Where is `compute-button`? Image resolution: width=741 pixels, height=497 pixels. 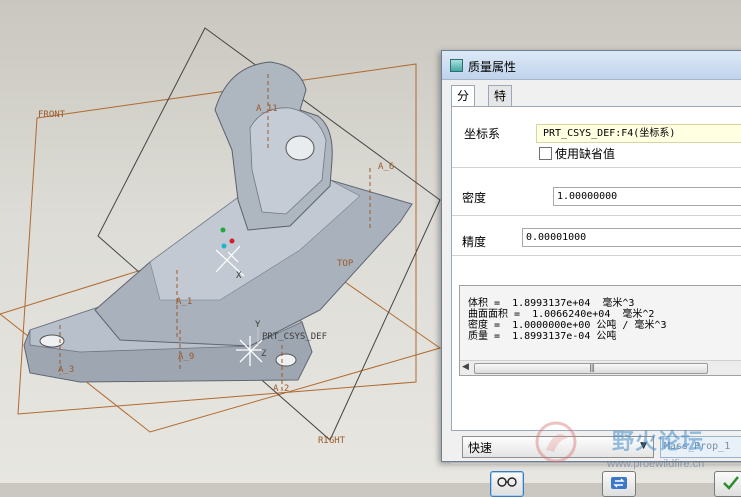 compute-button is located at coordinates (619, 484).